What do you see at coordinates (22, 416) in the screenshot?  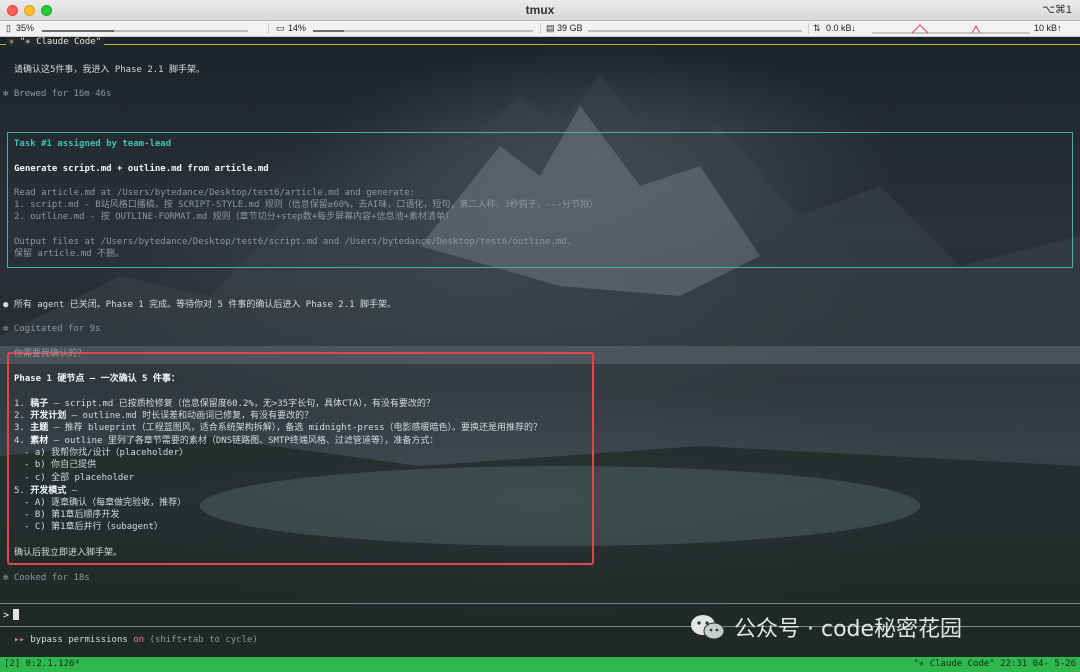 I see `item-number: 2.` at bounding box center [22, 416].